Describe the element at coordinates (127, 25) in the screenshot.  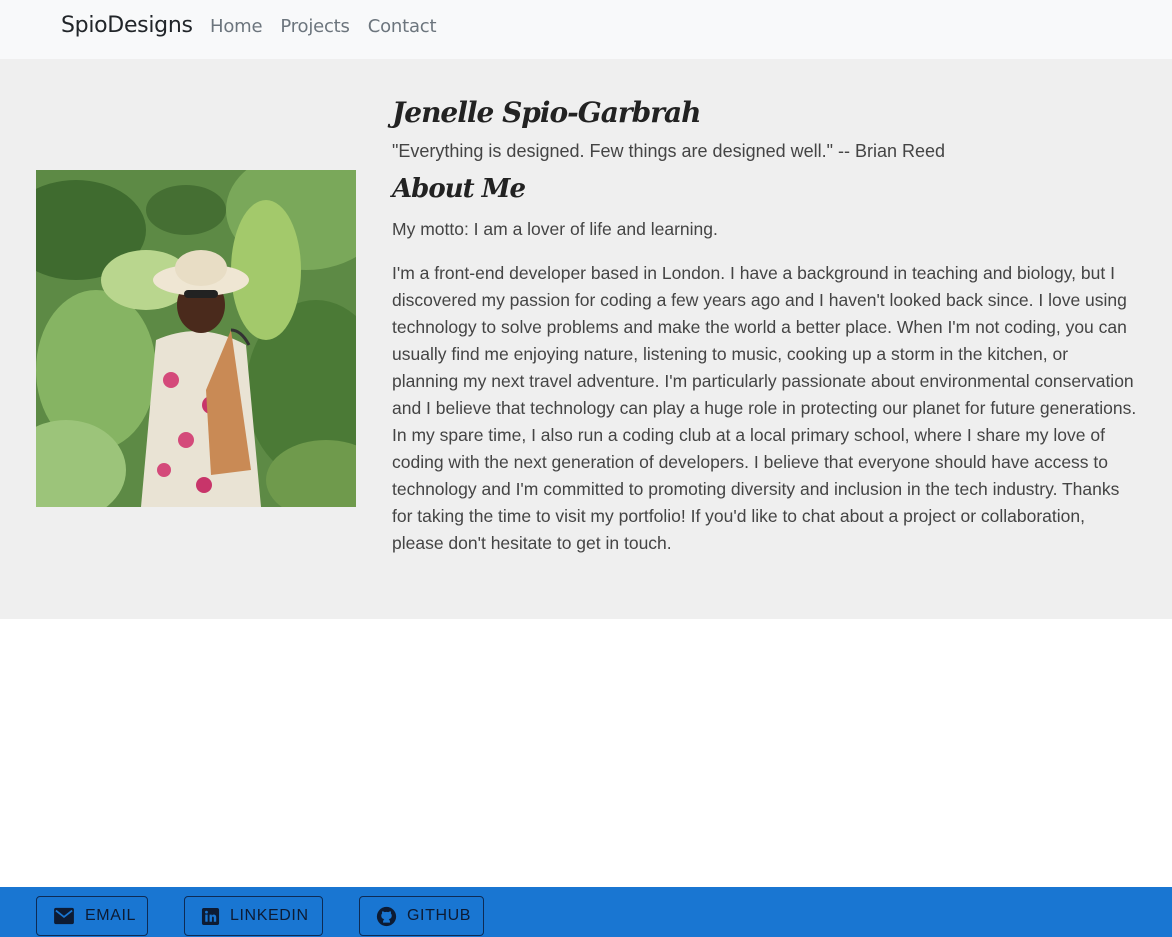
I see `brand-logo: SpioDesigns` at that location.